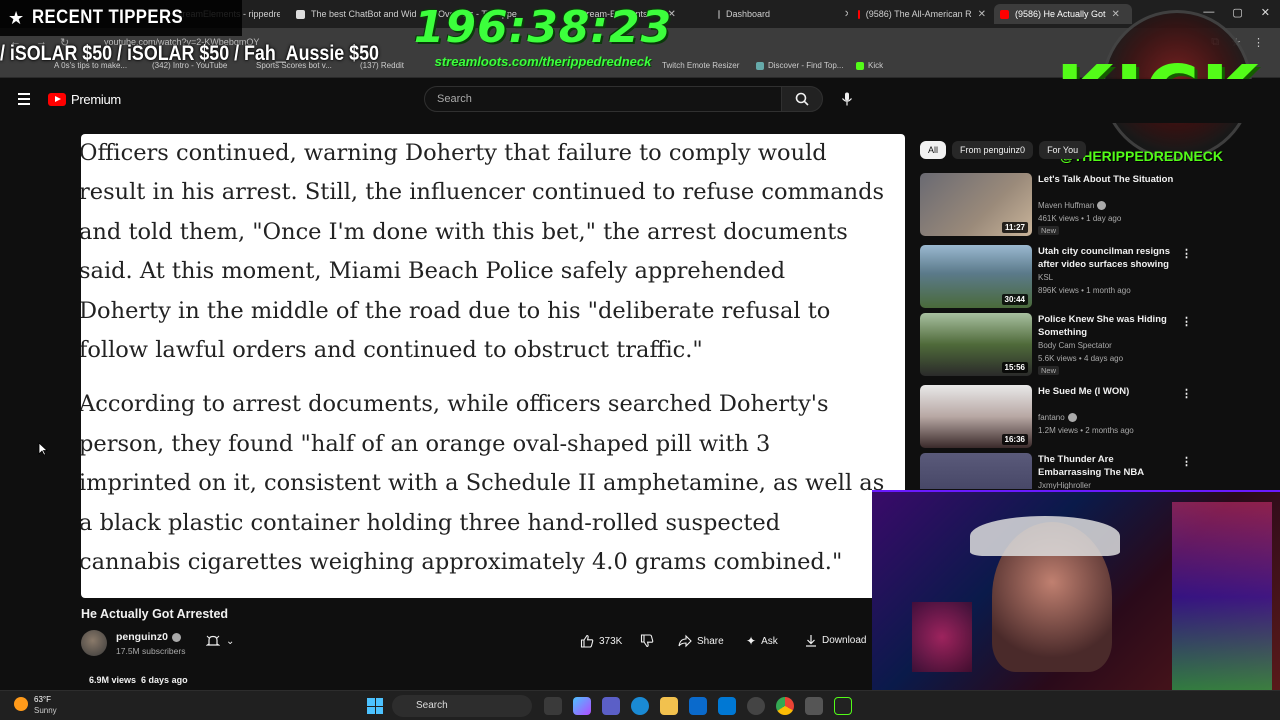  I want to click on video-thumbnail: 11:27, so click(976, 204).